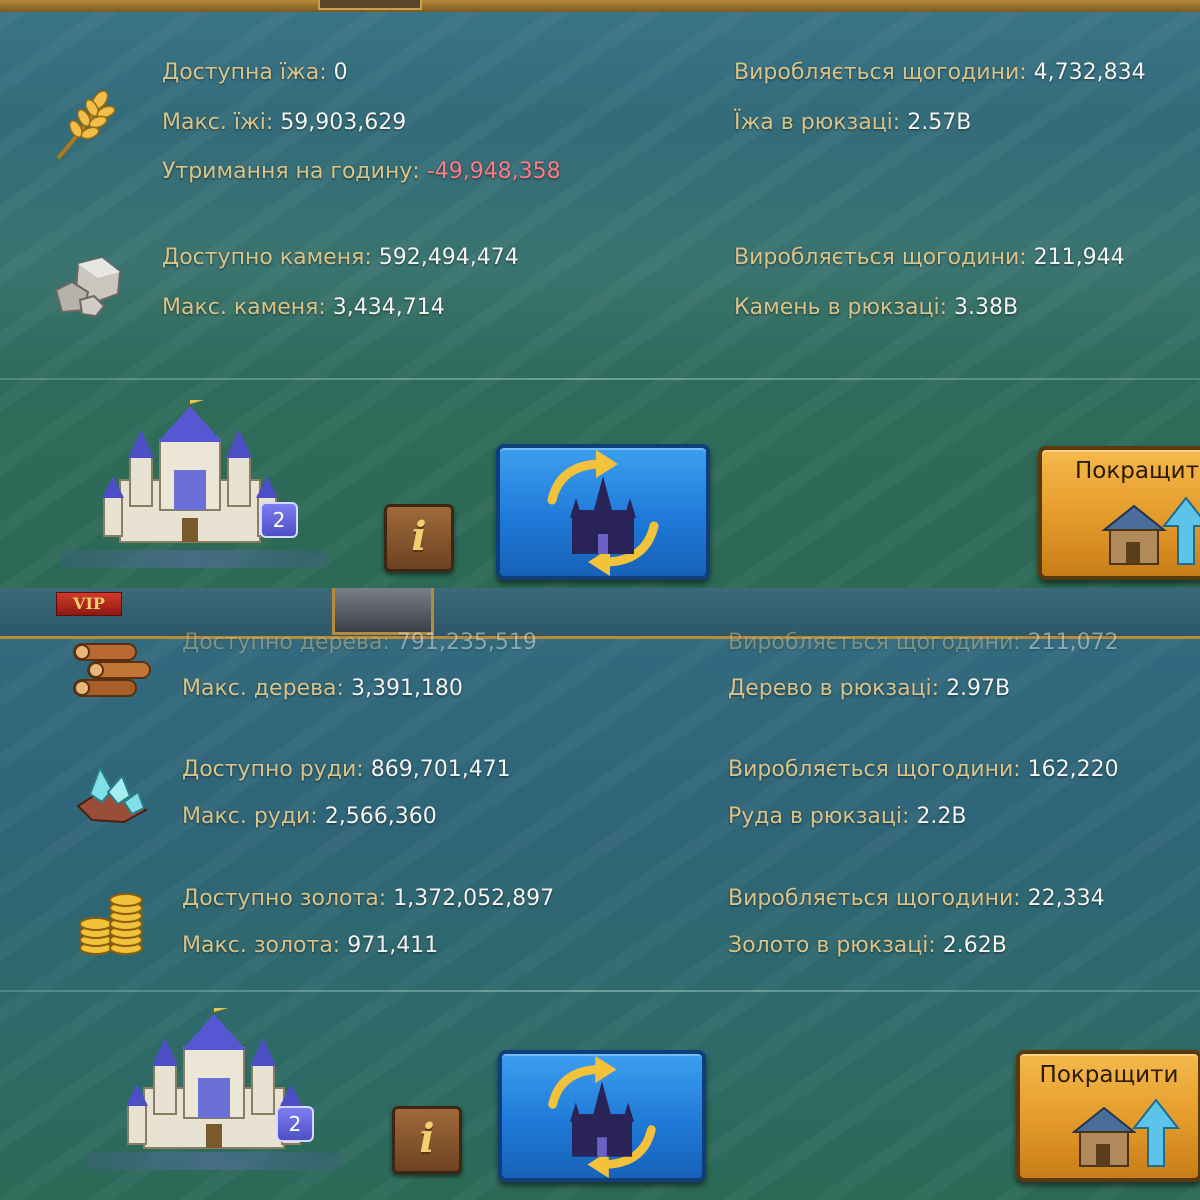 Image resolution: width=1200 pixels, height=1200 pixels. What do you see at coordinates (310, 945) in the screenshot?
I see `gold-max: Макс. золота: 971,411` at bounding box center [310, 945].